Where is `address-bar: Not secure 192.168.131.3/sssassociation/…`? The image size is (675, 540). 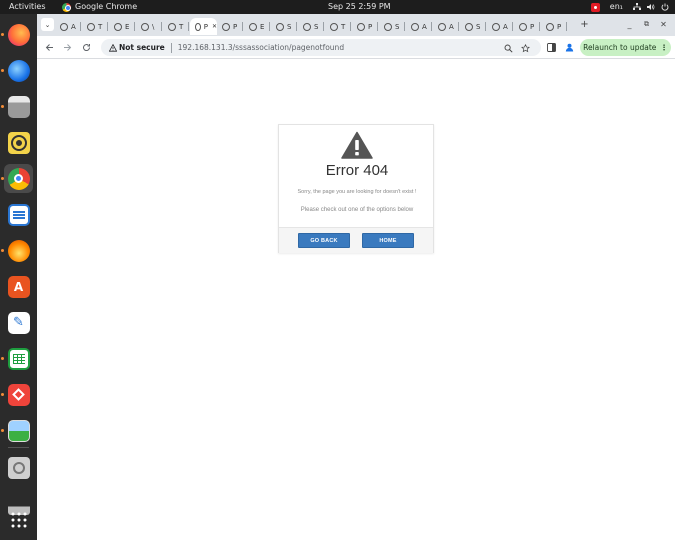
address-bar: Not secure 192.168.131.3/sssassociation/… is located at coordinates (321, 47).